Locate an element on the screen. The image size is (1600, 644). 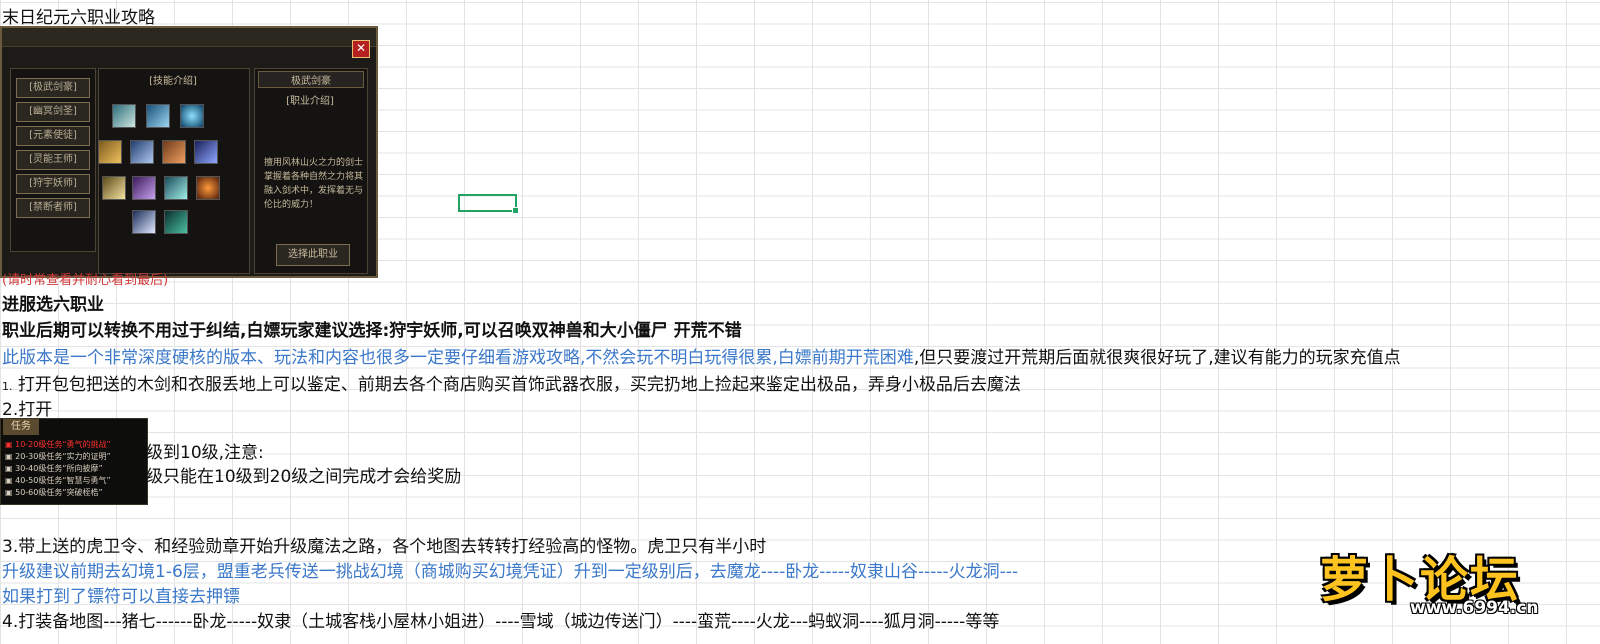
site-logo: 萝卜论坛 www.6994.cn is located at coordinates (1451, 581).